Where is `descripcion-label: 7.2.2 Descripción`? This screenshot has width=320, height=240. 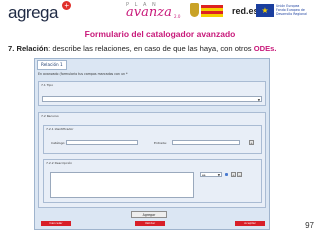
descripcion-label: 7.2.2 Descripción is located at coordinates (59, 163).